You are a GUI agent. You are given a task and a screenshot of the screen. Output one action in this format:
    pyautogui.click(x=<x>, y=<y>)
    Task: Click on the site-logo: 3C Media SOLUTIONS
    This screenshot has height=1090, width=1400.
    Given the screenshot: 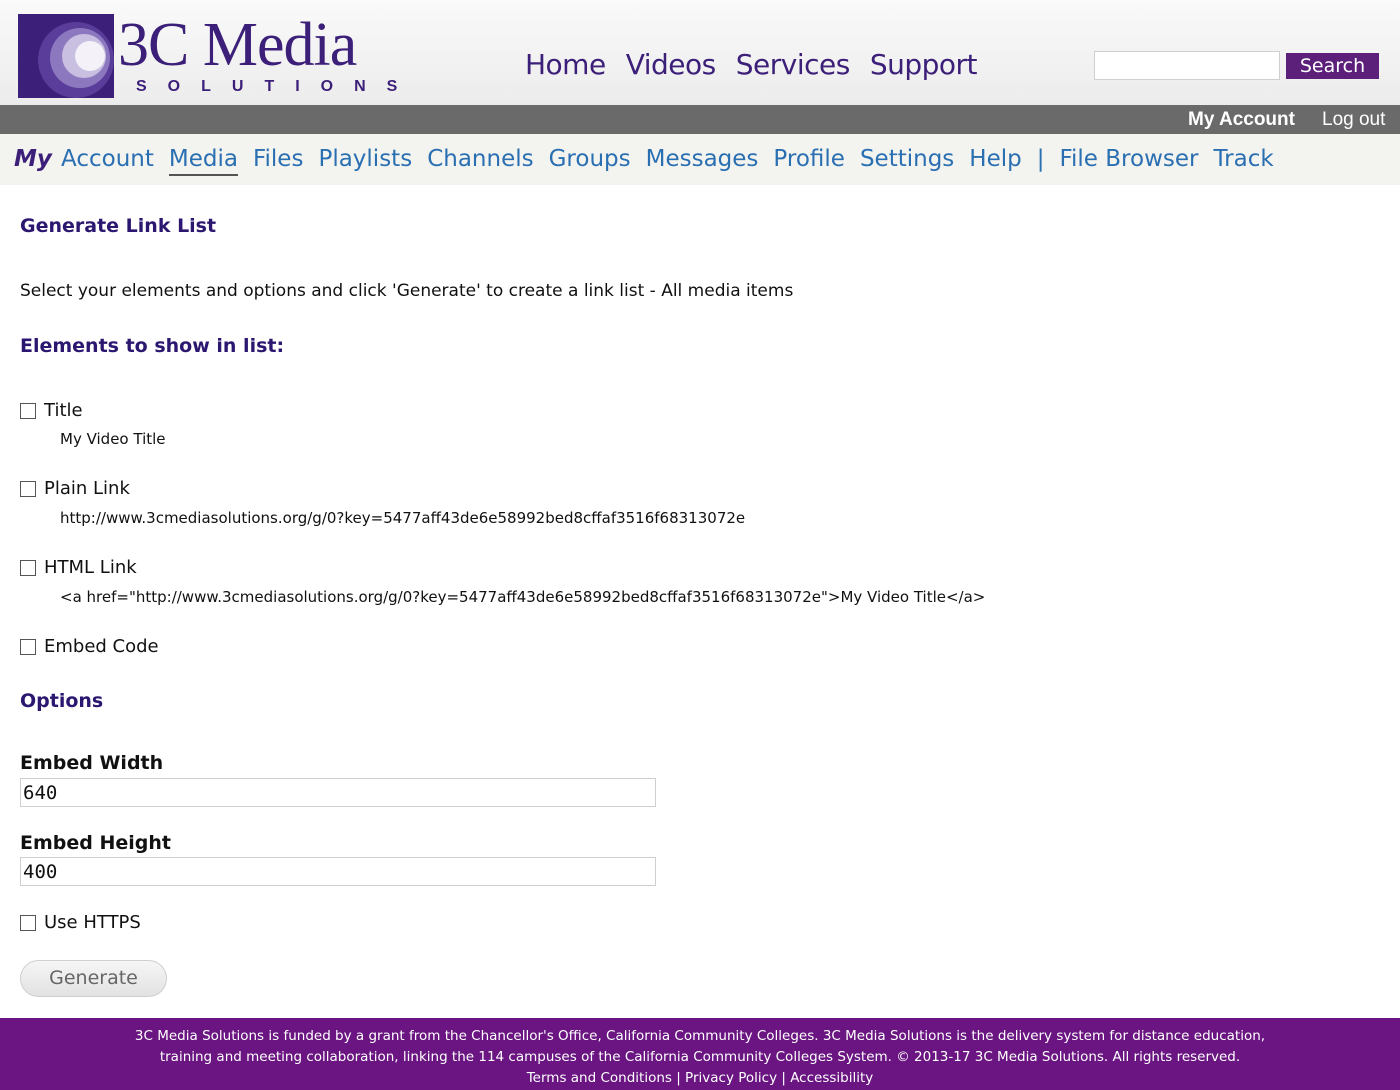 What is the action you would take?
    pyautogui.click(x=207, y=54)
    